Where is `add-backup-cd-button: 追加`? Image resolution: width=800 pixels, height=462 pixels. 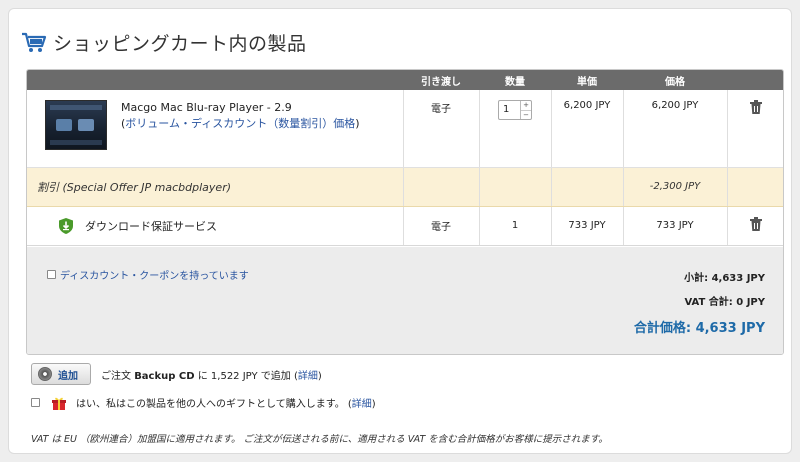
add-backup-cd-button: 追加 is located at coordinates (61, 374).